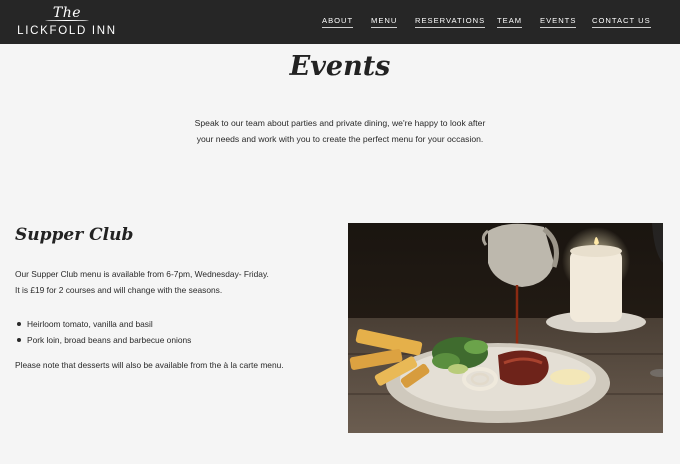 The width and height of the screenshot is (680, 464). I want to click on nav-item-menu: MENU, so click(384, 22).